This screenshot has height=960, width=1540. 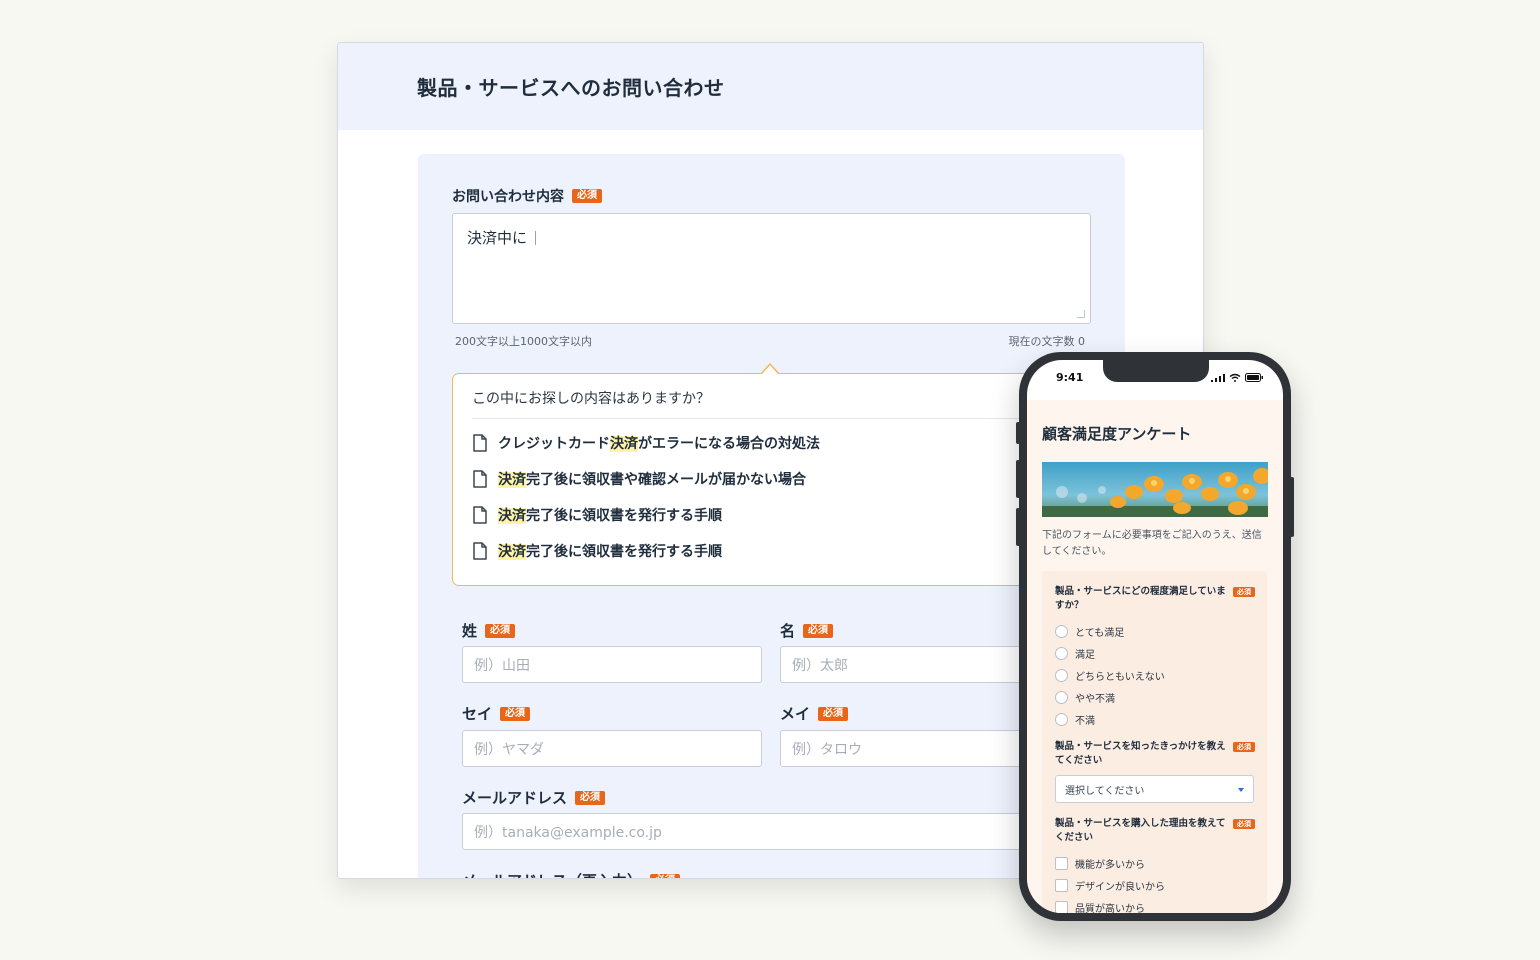 I want to click on first-name-label: 名必須, so click(x=807, y=630).